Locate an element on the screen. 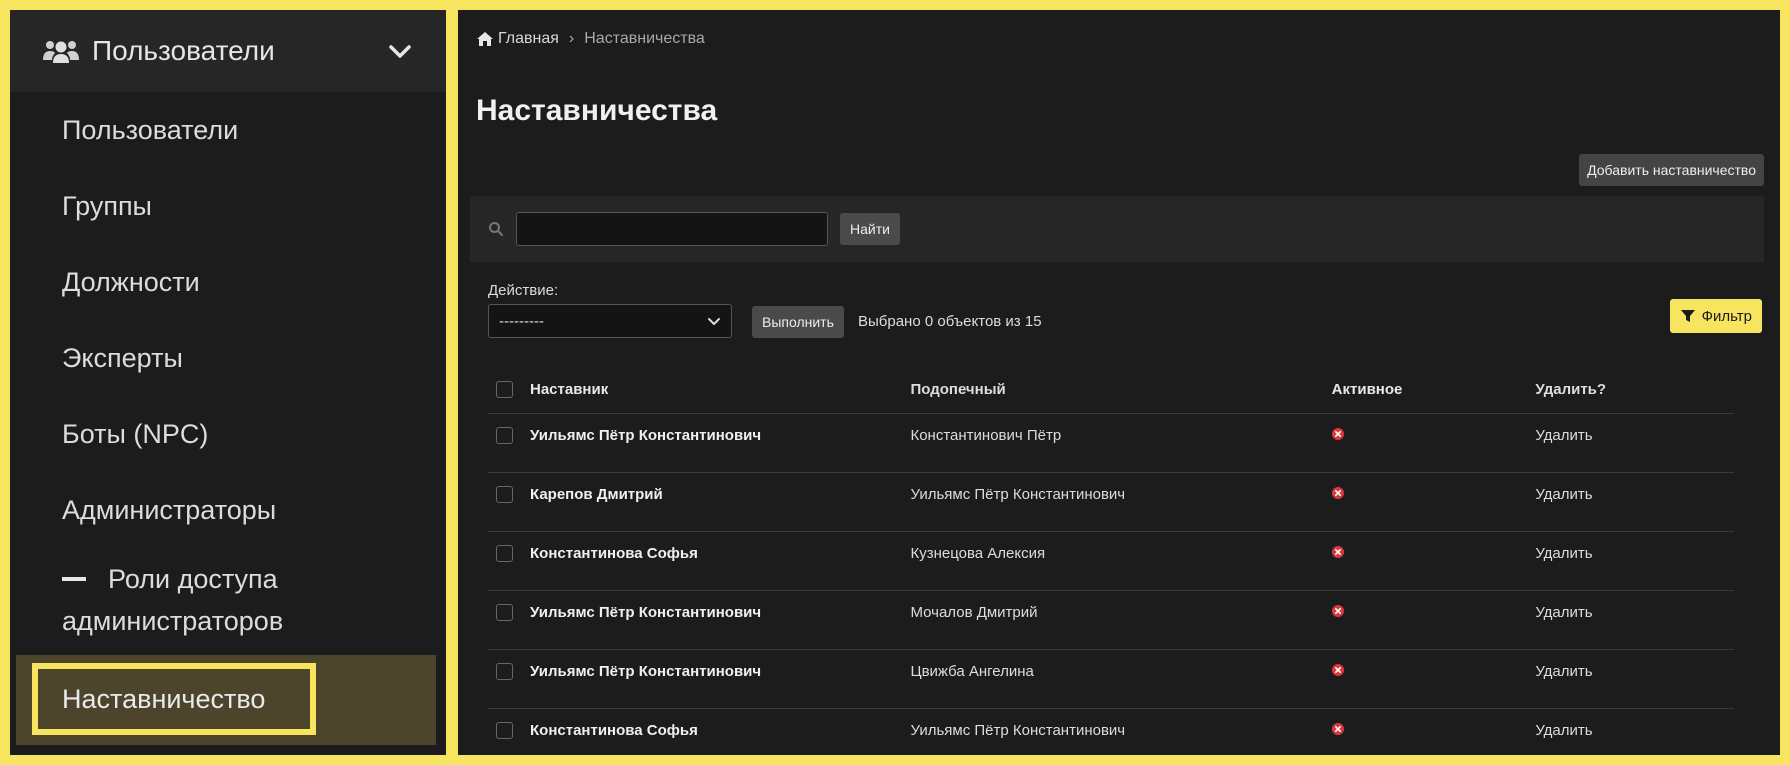  search-icon is located at coordinates (496, 229).